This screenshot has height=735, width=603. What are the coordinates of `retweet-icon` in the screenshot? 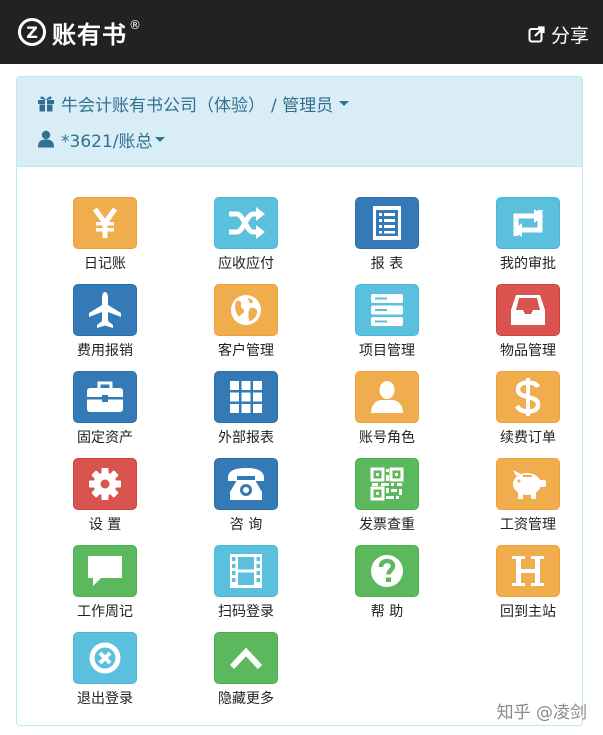 It's located at (528, 223).